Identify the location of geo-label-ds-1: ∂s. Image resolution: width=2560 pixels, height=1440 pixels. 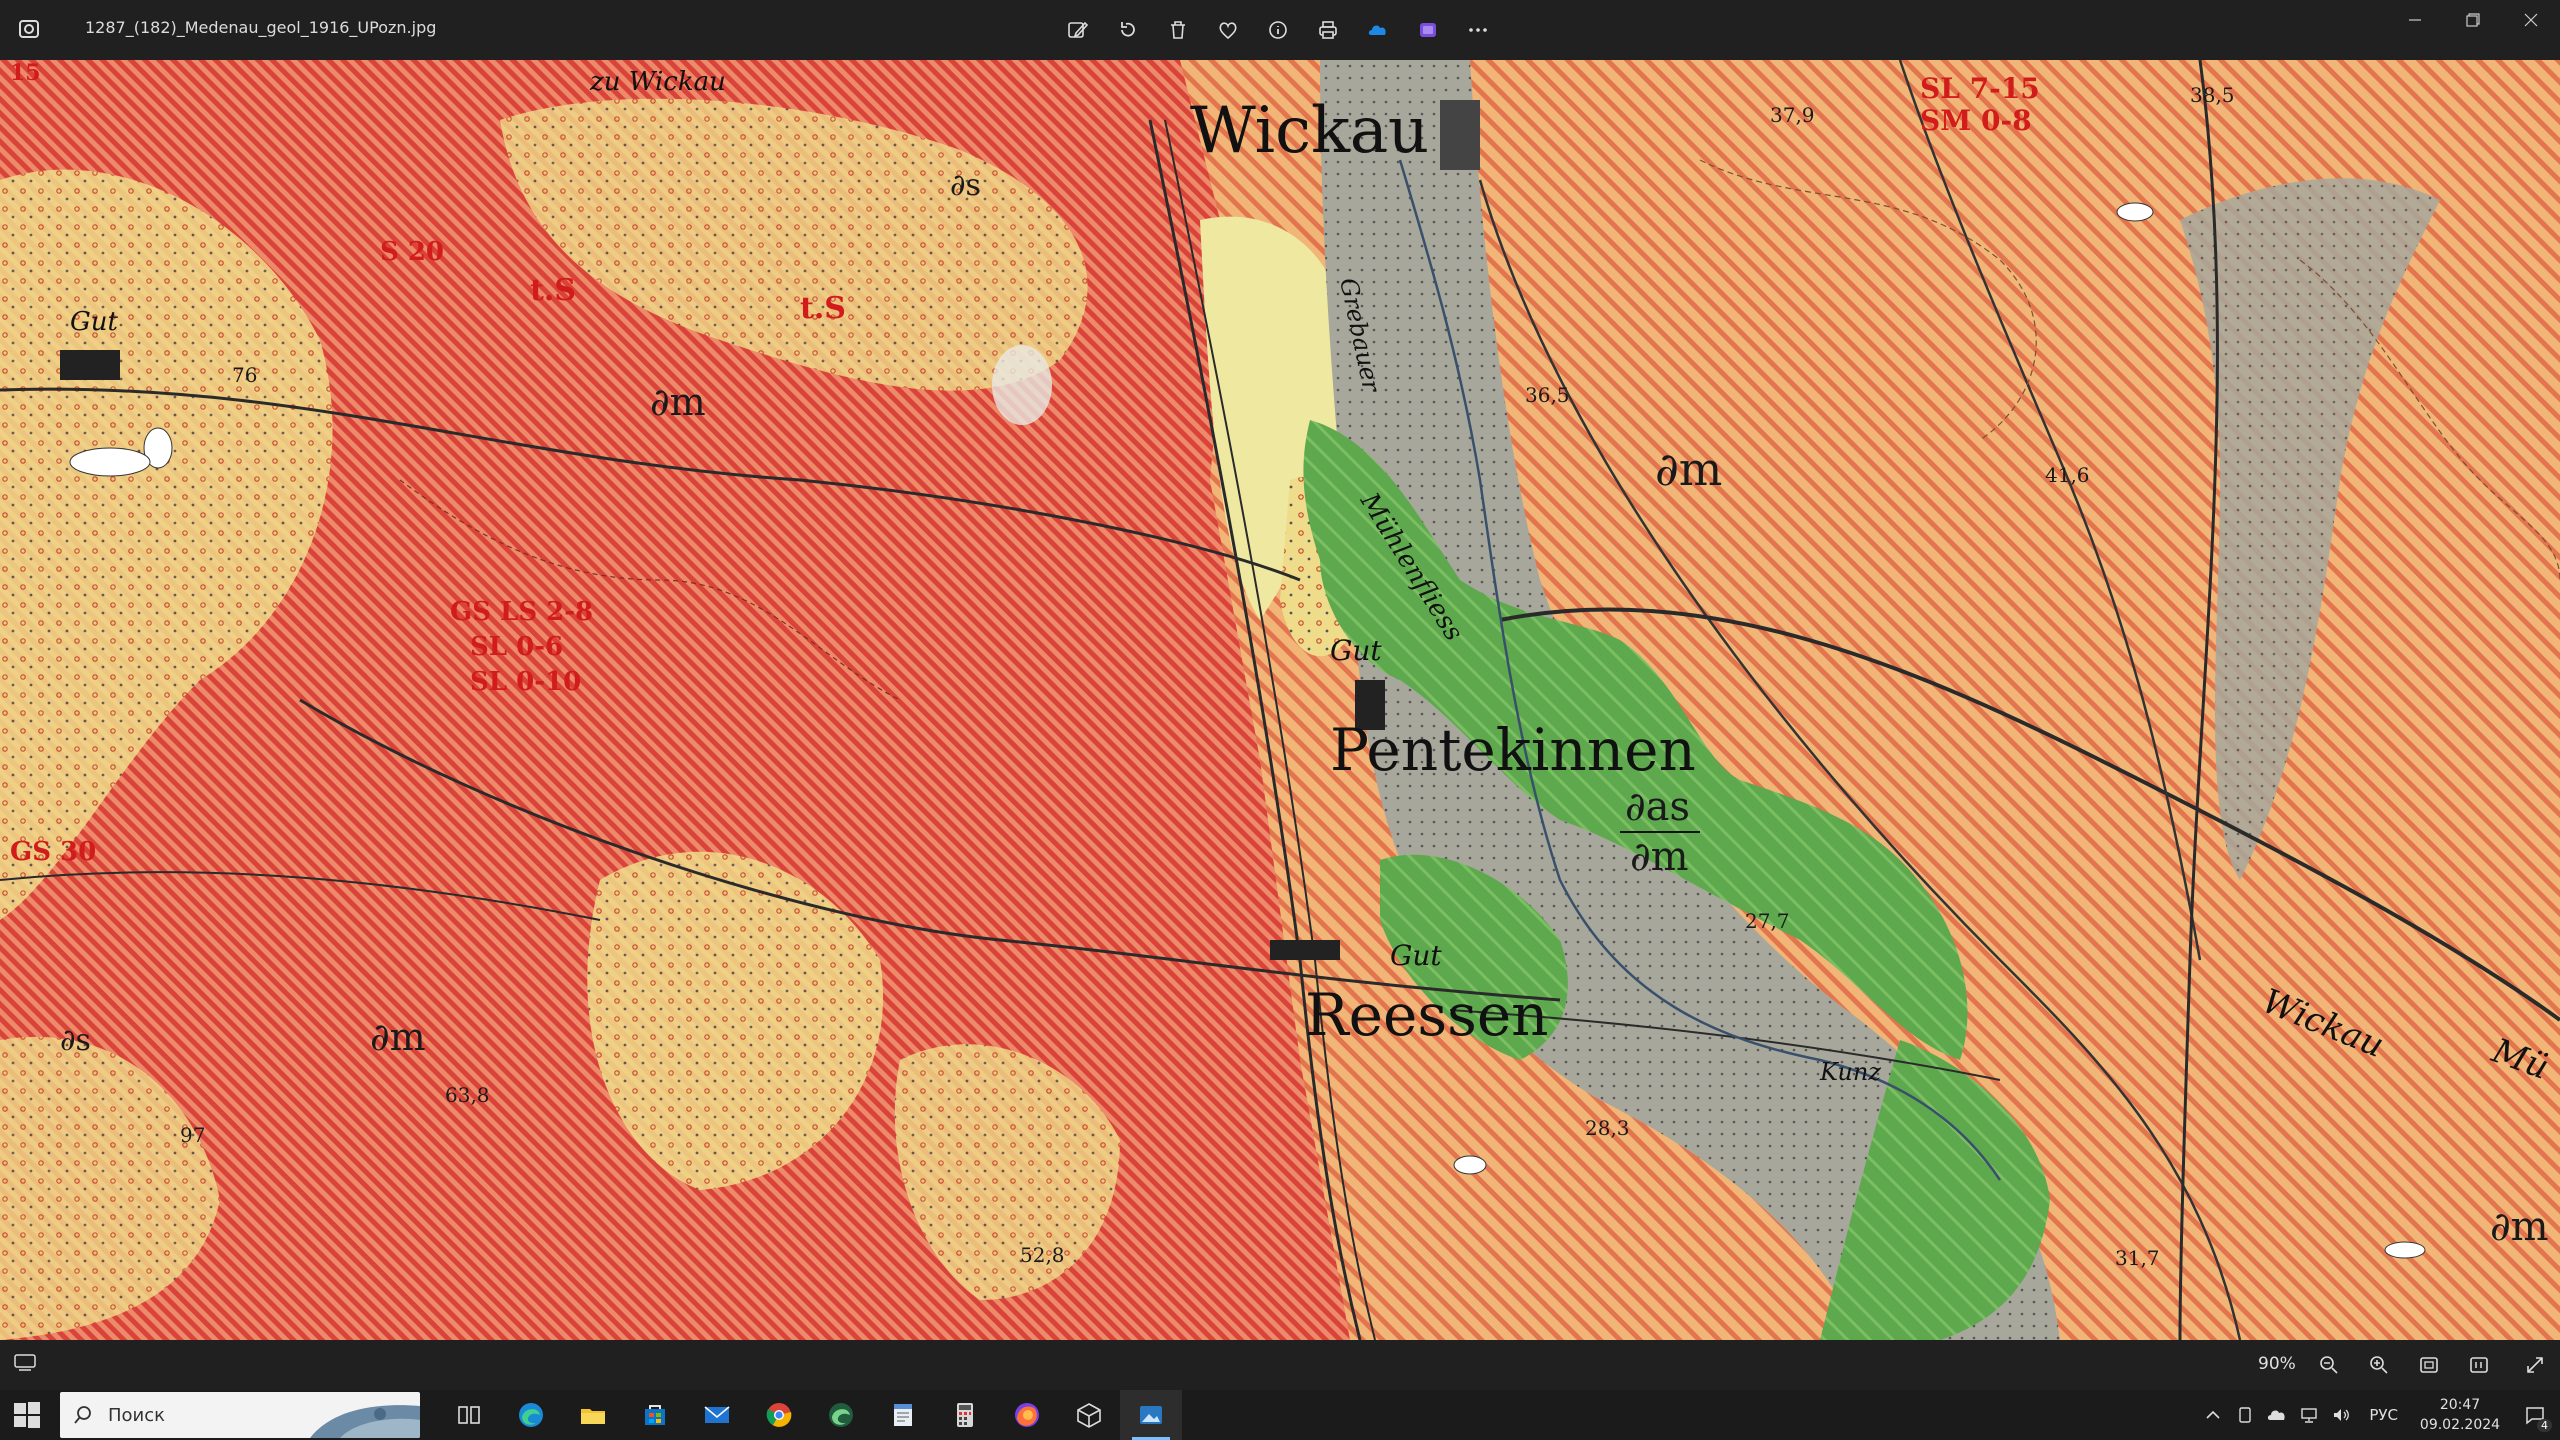
(965, 185).